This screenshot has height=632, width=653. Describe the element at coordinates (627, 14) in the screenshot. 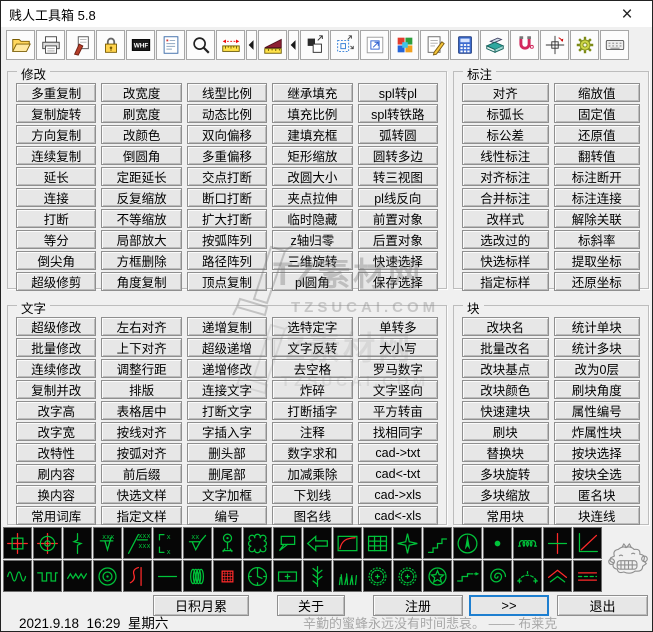

I see `close-button: ×` at that location.